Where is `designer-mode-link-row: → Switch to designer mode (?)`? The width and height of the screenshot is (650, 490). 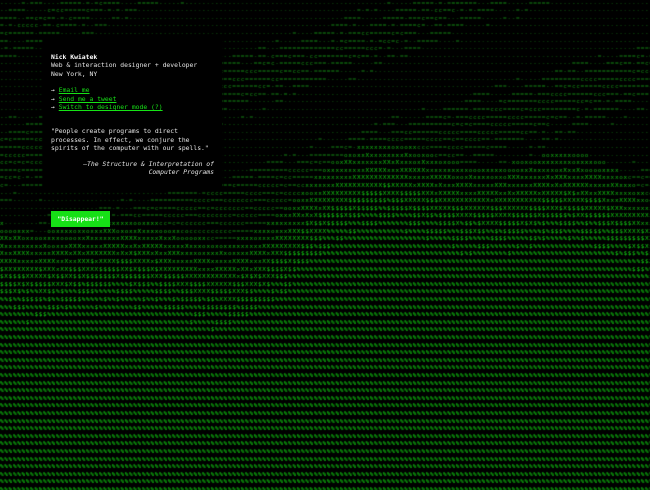
designer-mode-link-row: → Switch to designer mode (?) is located at coordinates (132, 107).